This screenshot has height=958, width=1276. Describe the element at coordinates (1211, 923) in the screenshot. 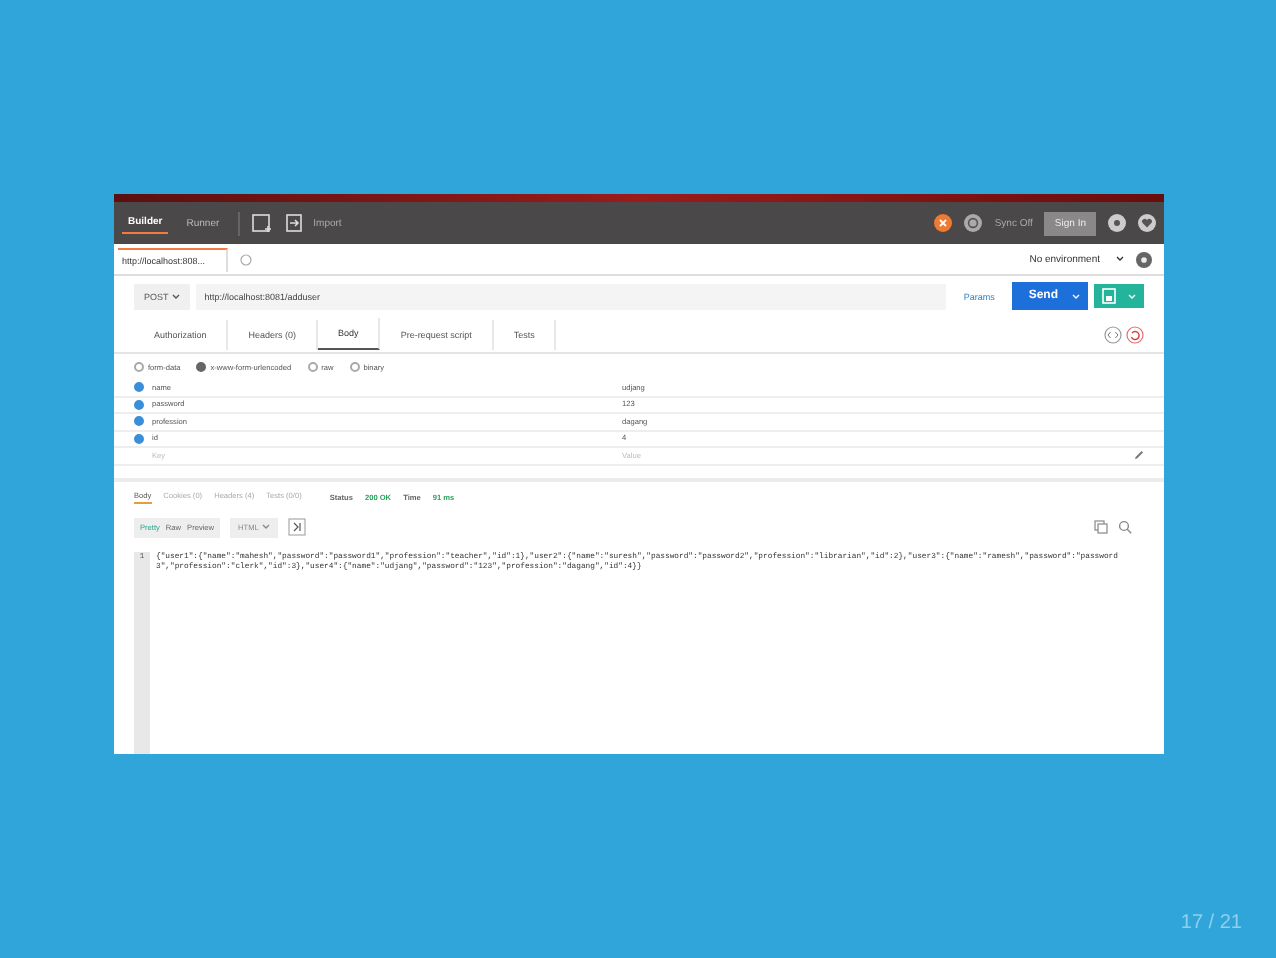

I see `slide-counter: 17 / 21` at that location.